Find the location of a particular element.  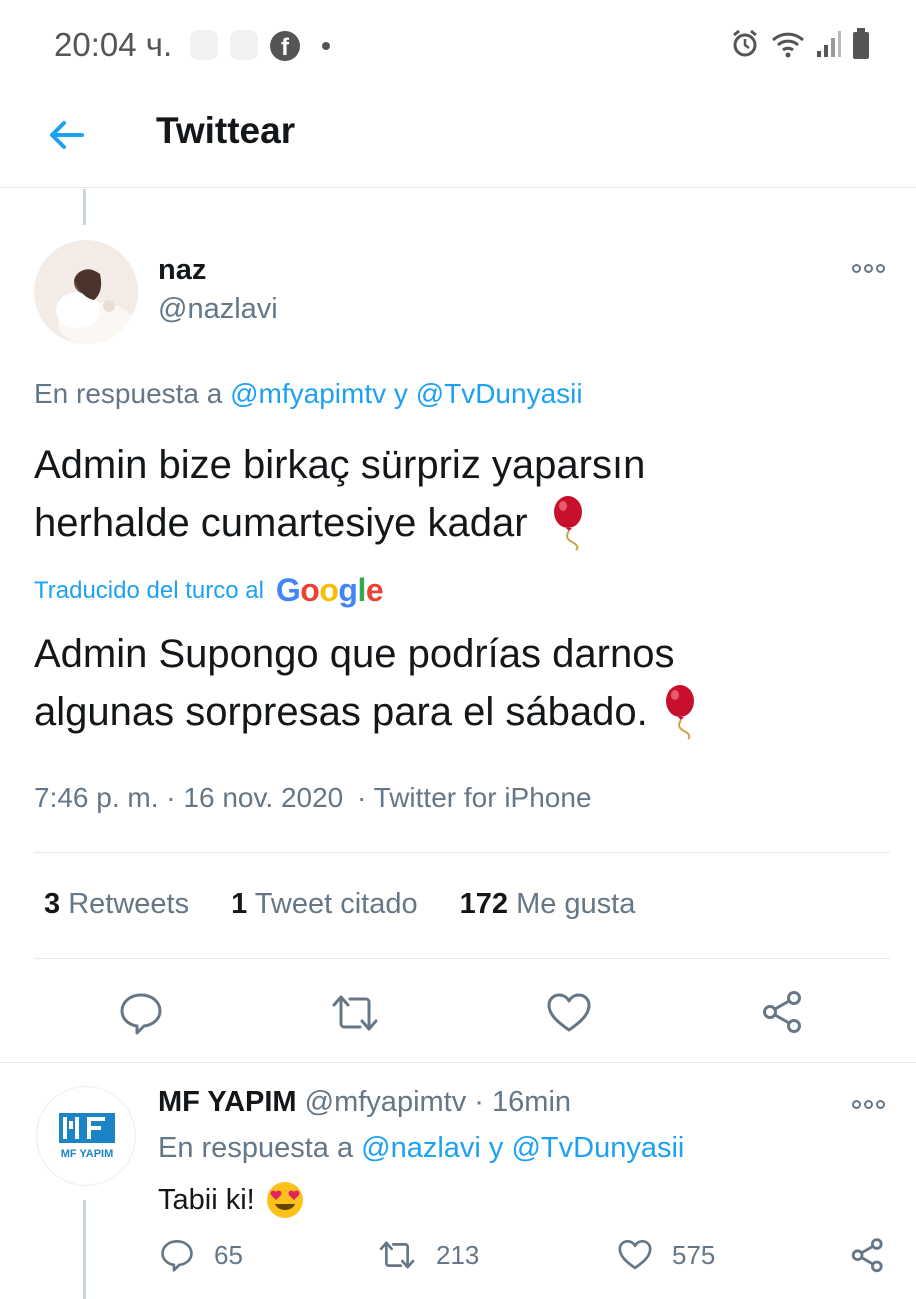

reply-text-row: Tabii ki! is located at coordinates (231, 1200).